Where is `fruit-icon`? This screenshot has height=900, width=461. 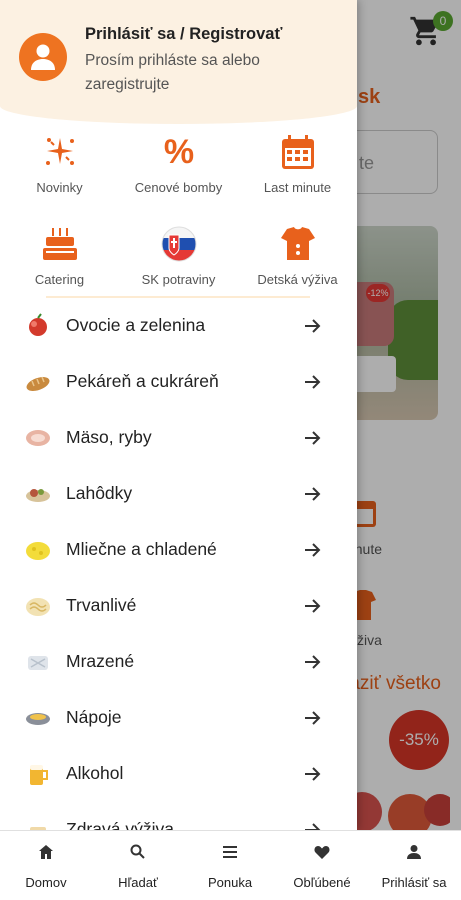 fruit-icon is located at coordinates (38, 324).